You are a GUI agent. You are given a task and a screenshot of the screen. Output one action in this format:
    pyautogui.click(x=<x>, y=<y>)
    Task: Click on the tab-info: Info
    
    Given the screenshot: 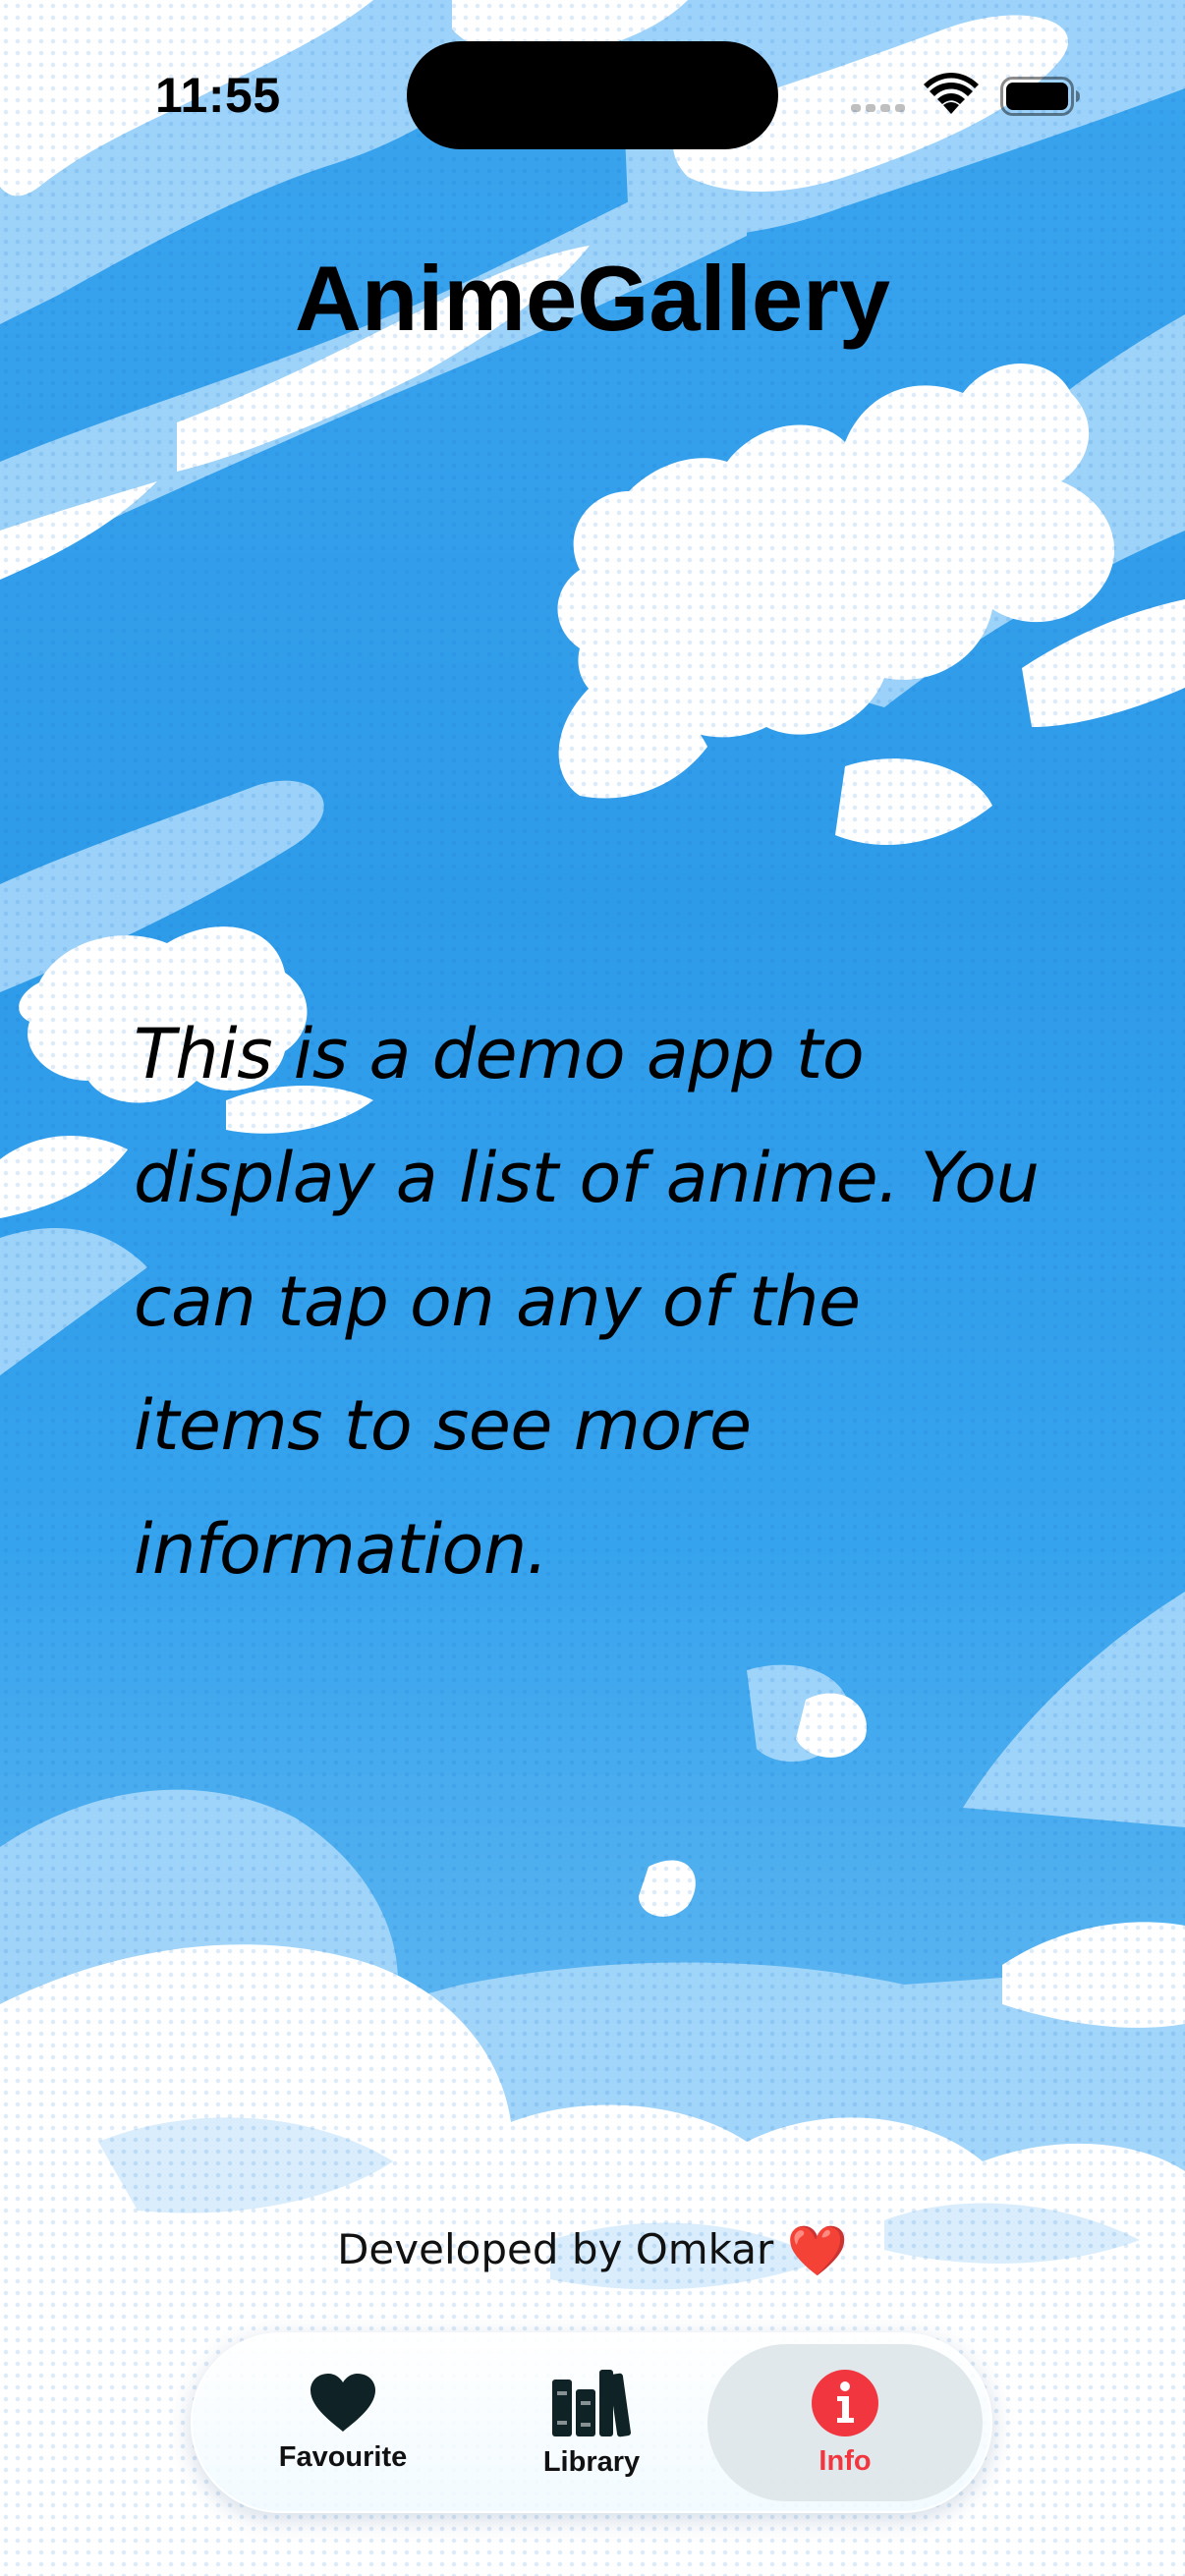 What is the action you would take?
    pyautogui.click(x=845, y=2422)
    